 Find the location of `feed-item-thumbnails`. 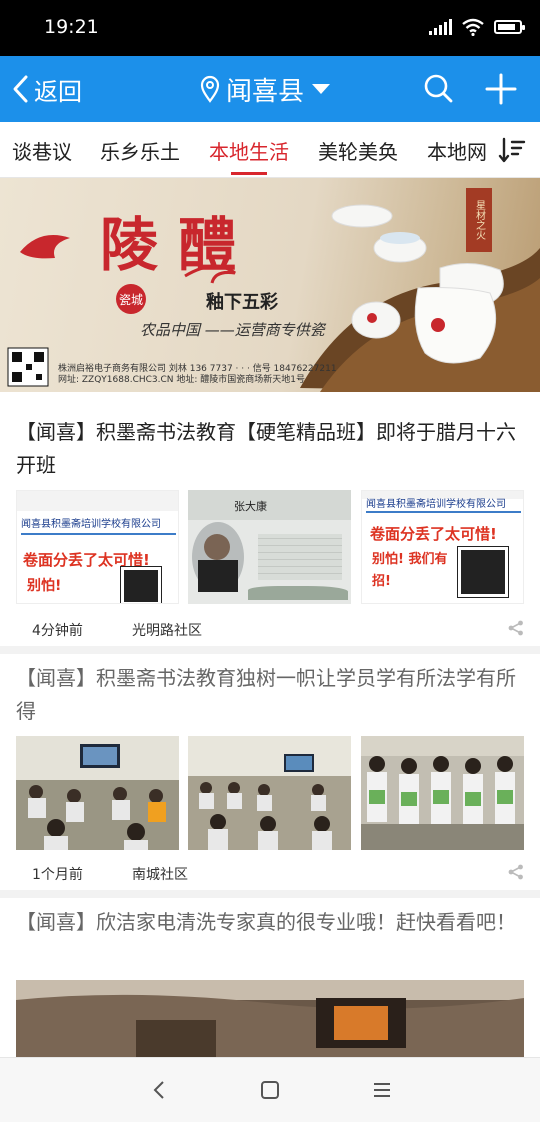

feed-item-thumbnails is located at coordinates (270, 793).